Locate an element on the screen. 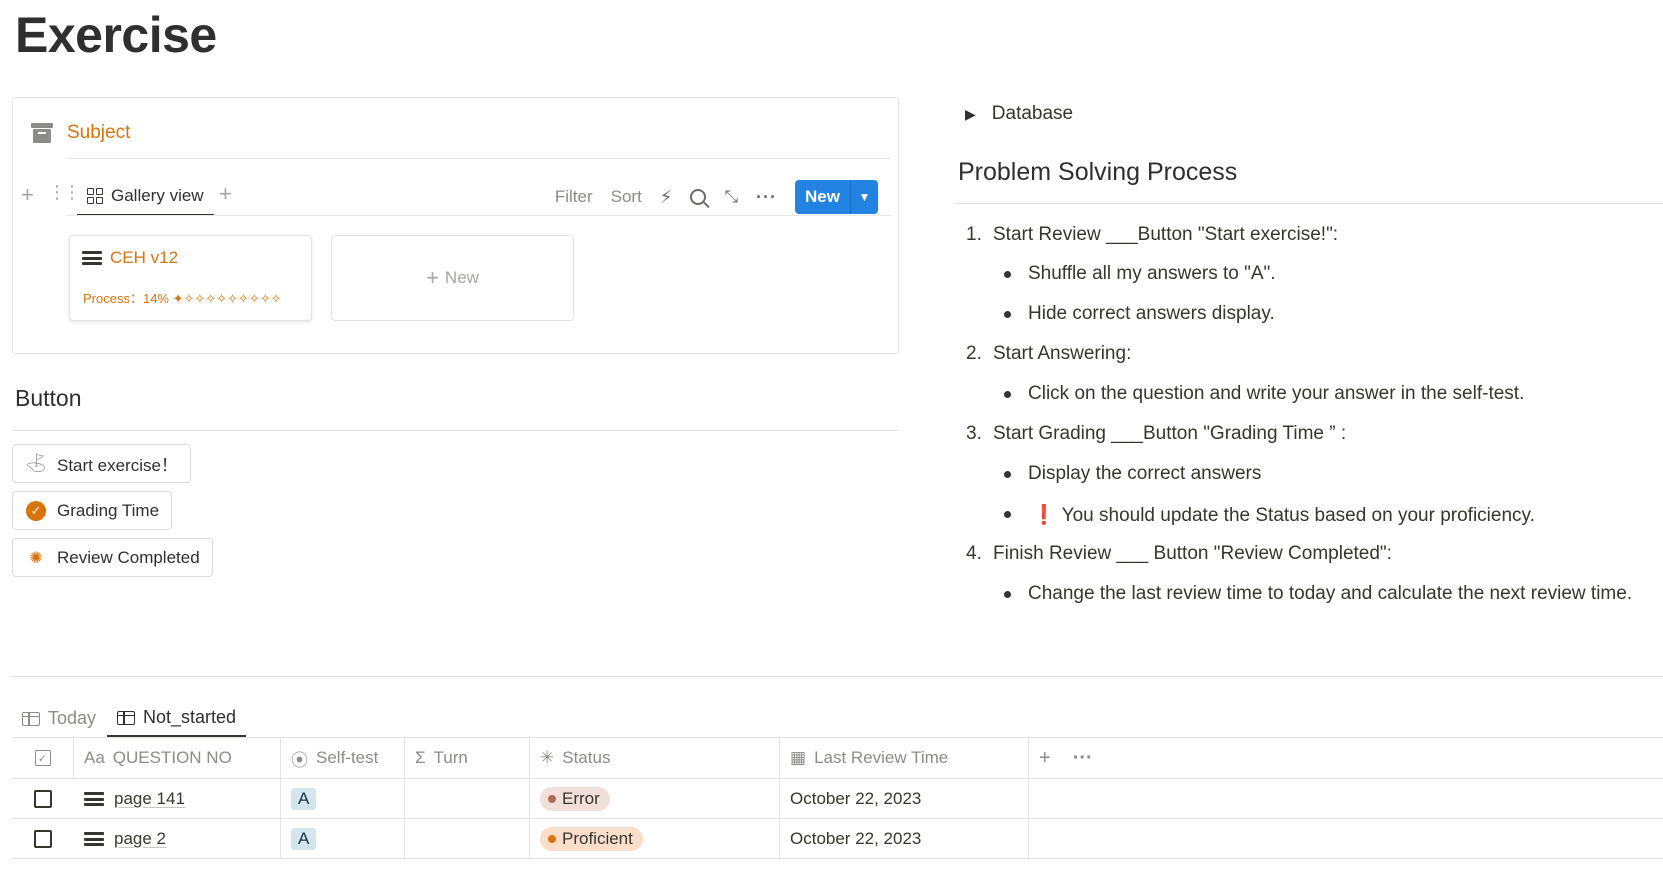 This screenshot has width=1663, height=876. table-row: page 2 A Proficient October 22, 2023 is located at coordinates (837, 839).